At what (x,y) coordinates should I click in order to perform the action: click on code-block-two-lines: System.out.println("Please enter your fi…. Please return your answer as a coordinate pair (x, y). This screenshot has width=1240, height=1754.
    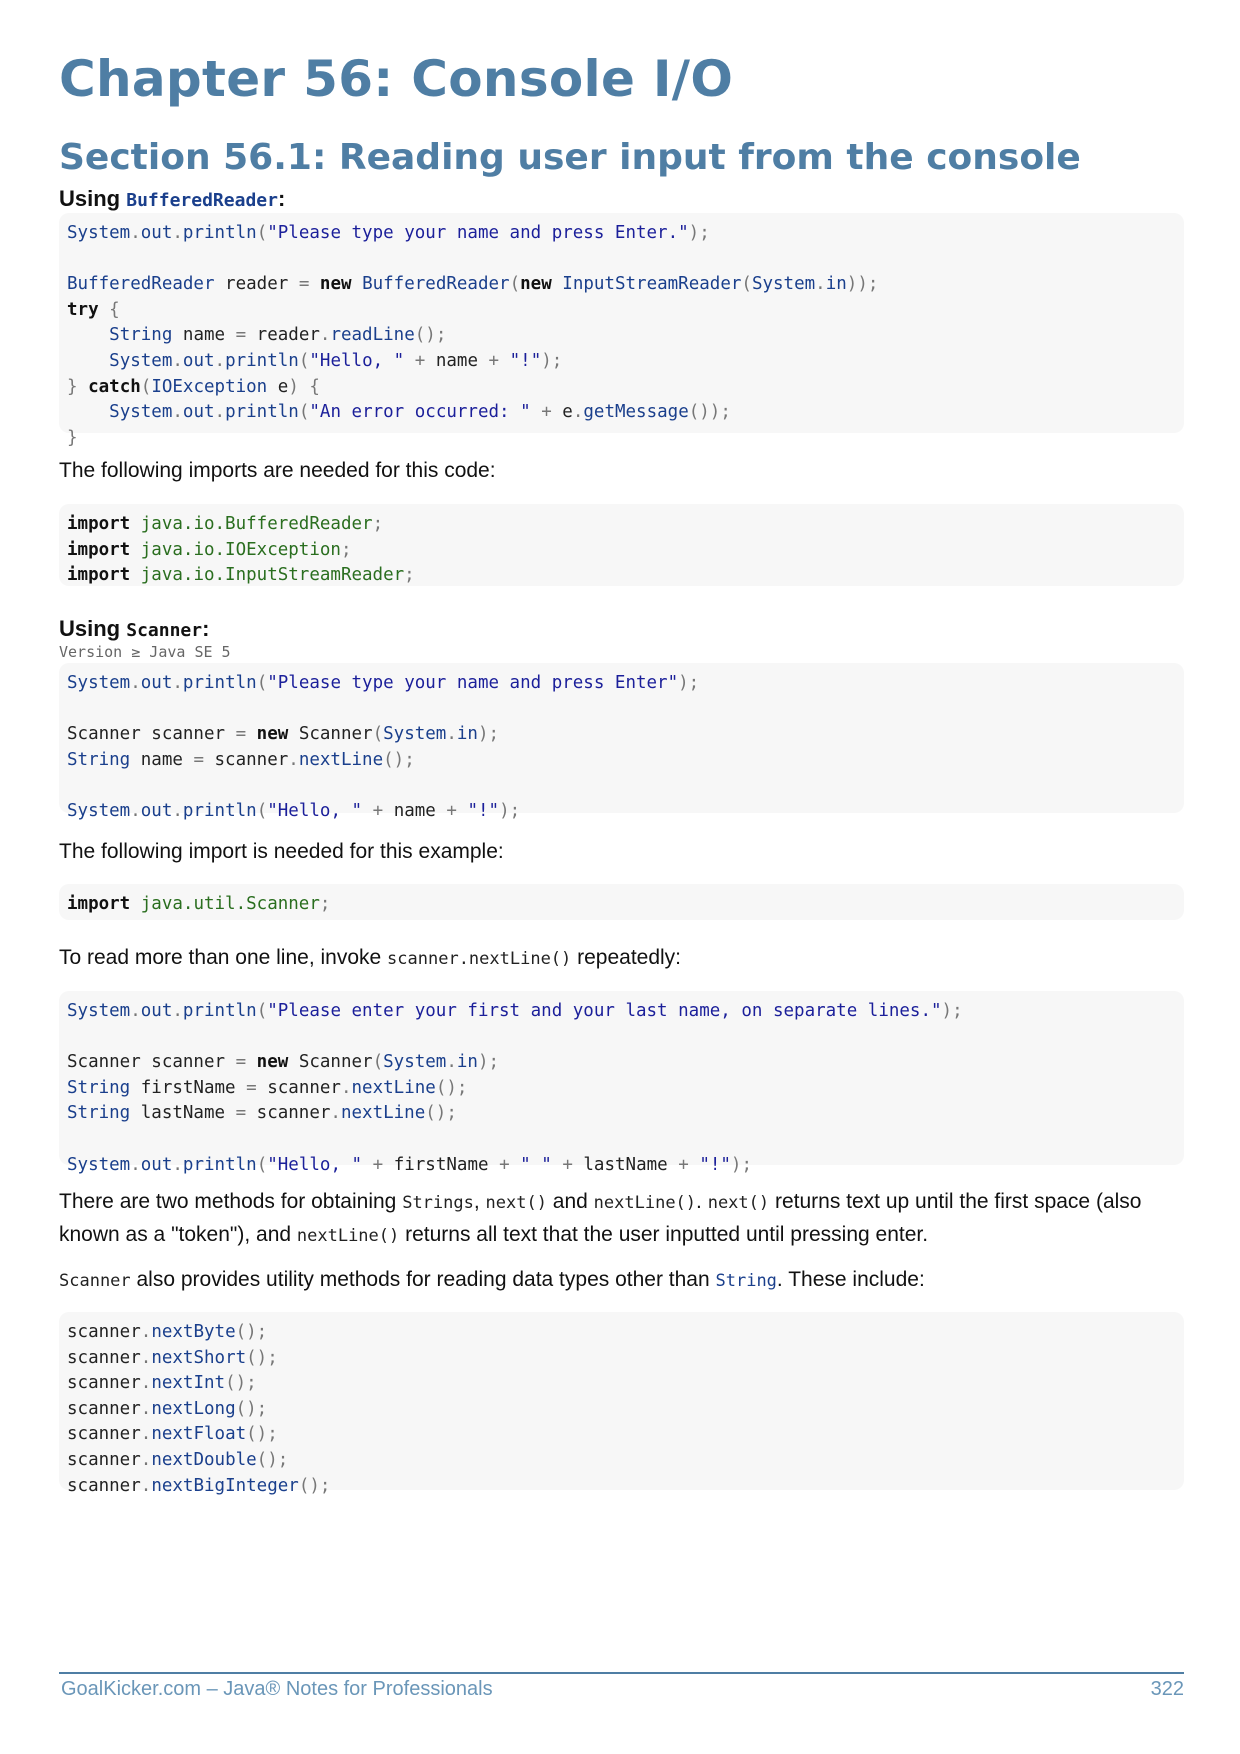
    Looking at the image, I should click on (621, 1083).